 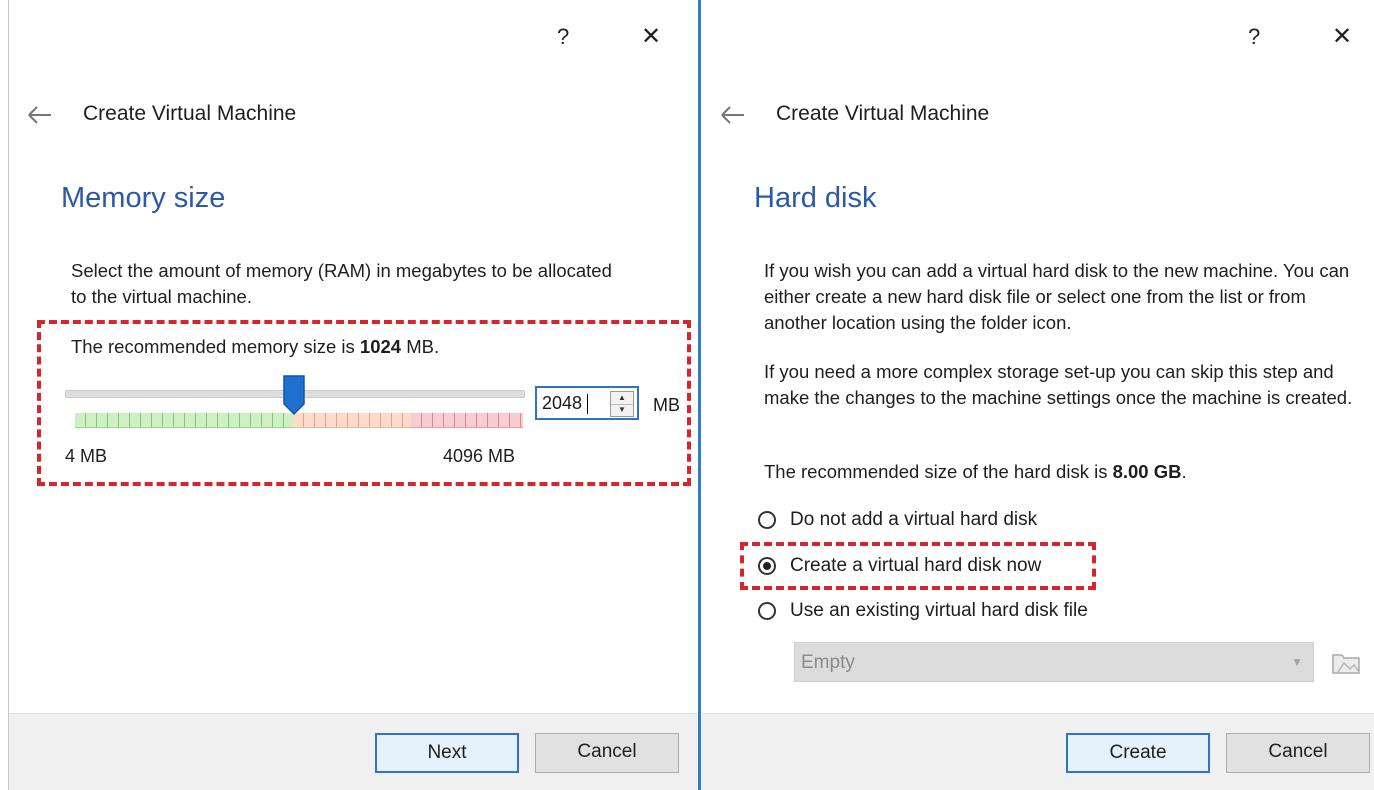 I want to click on chevron-down-icon: ▼, so click(x=1297, y=662).